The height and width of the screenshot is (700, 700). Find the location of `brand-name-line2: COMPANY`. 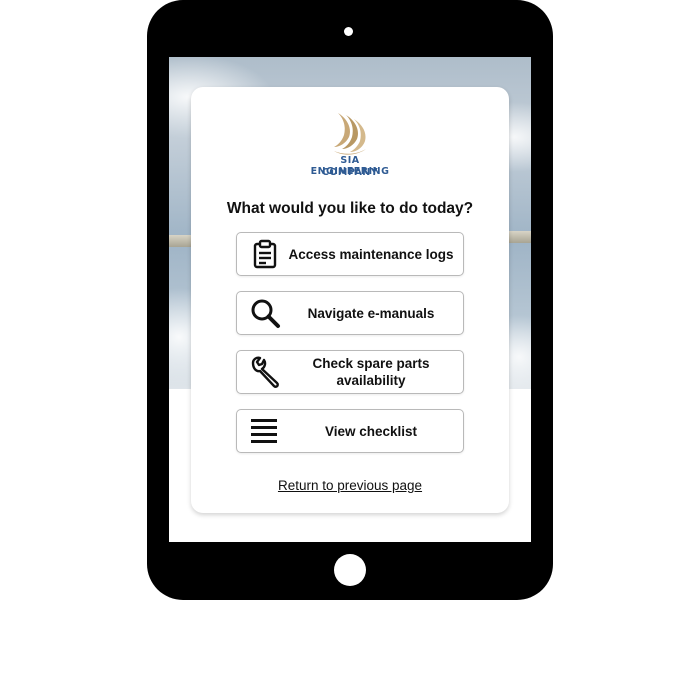

brand-name-line2: COMPANY is located at coordinates (350, 172).